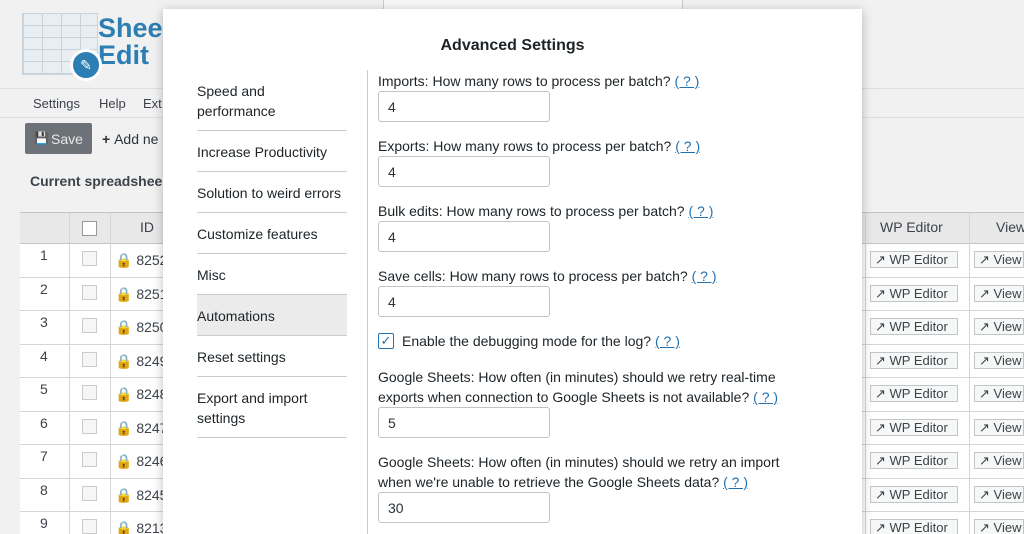 The width and height of the screenshot is (1024, 534). What do you see at coordinates (464, 507) in the screenshot?
I see `gs-import-retry-input` at bounding box center [464, 507].